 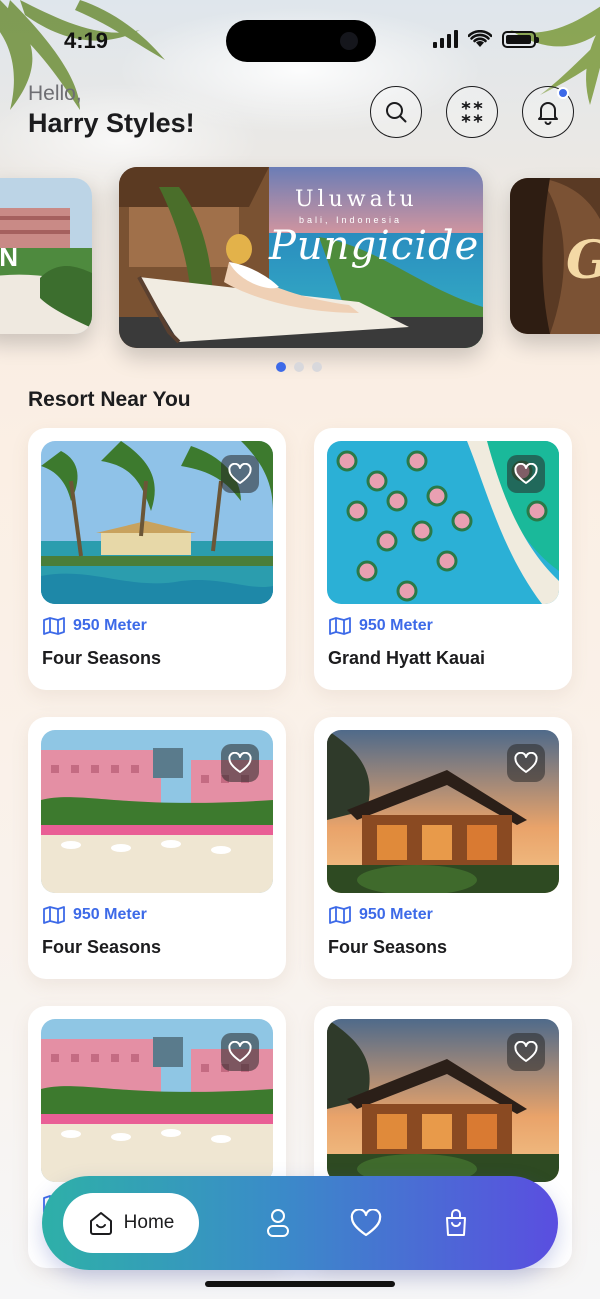 I want to click on user-icon, so click(x=278, y=1223).